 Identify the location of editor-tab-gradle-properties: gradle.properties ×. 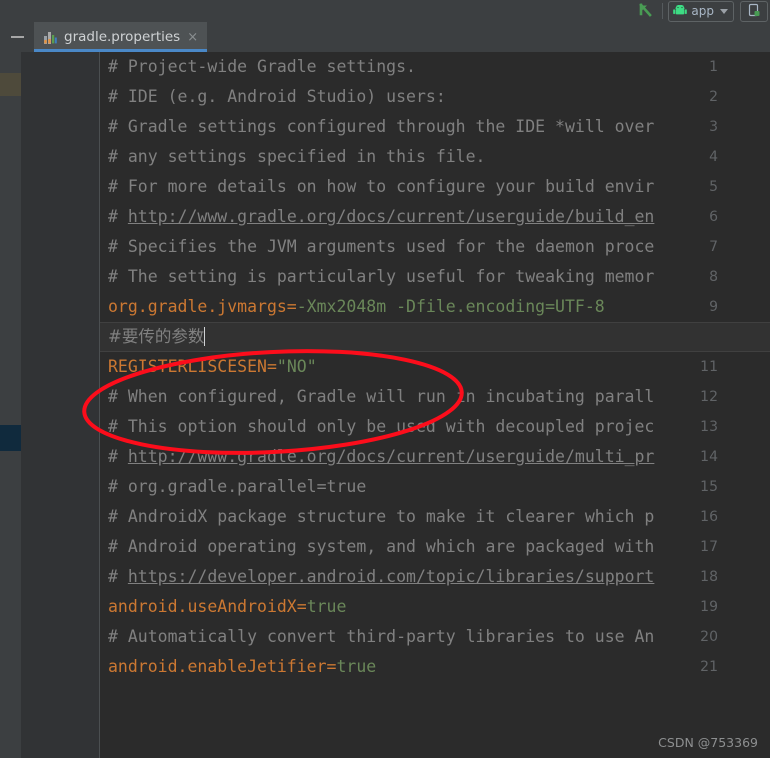
(121, 37).